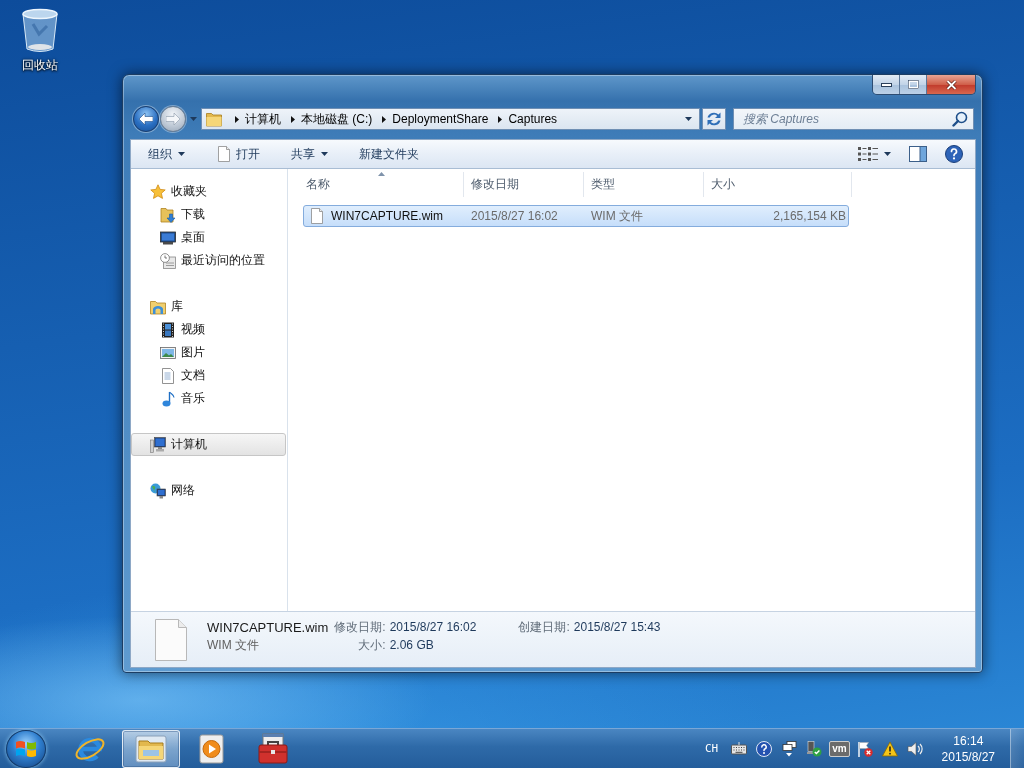 Image resolution: width=1024 pixels, height=768 pixels. I want to click on clock: 16:14 2015/8/27, so click(968, 748).